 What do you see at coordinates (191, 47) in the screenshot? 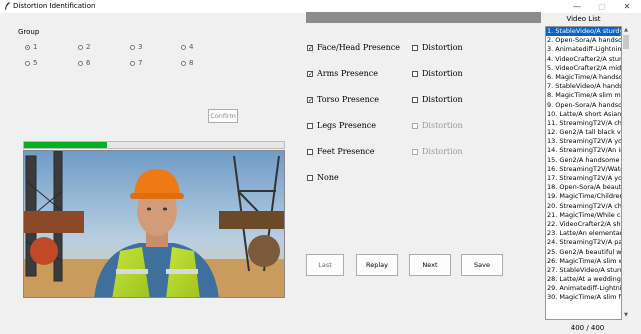
I see `group-radio-label: 4` at bounding box center [191, 47].